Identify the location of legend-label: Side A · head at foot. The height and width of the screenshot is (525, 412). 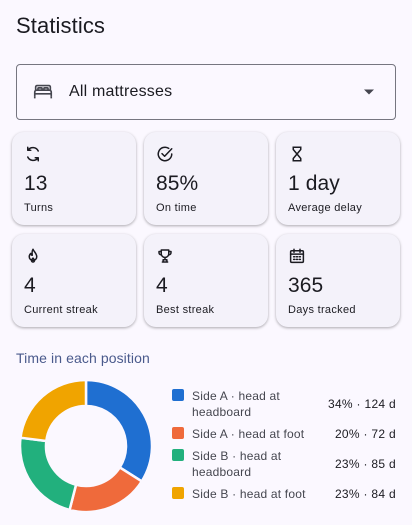
(248, 434).